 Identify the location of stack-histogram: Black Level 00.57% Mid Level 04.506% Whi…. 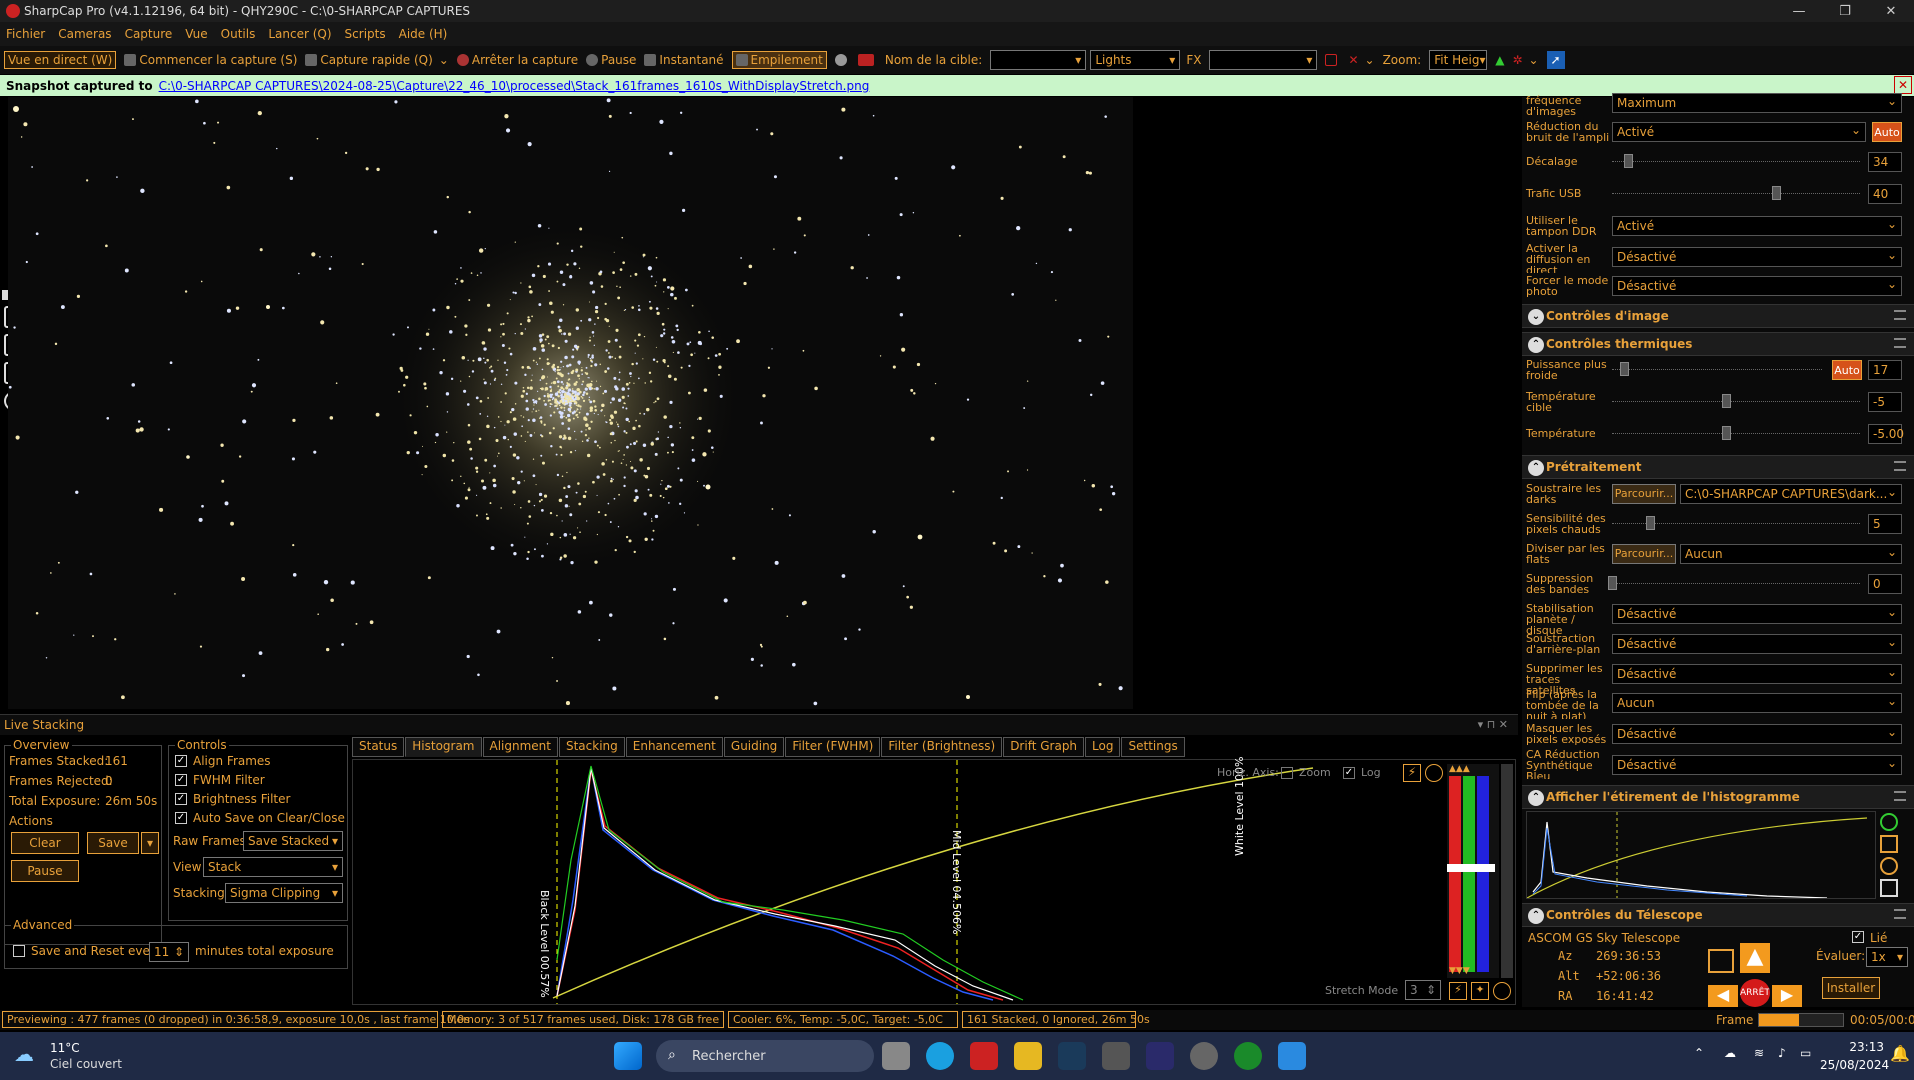
(934, 881).